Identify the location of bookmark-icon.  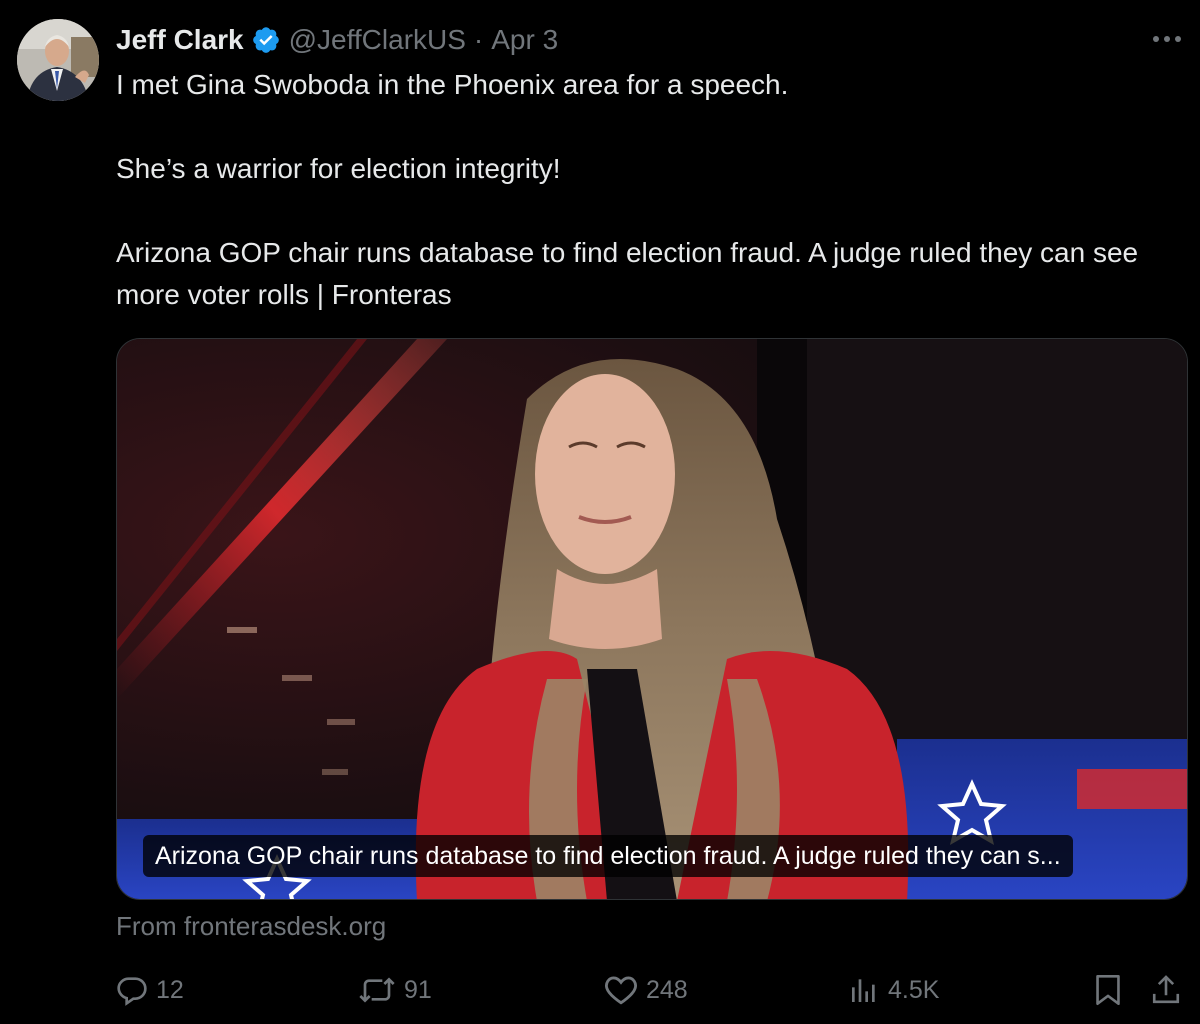
(1108, 990).